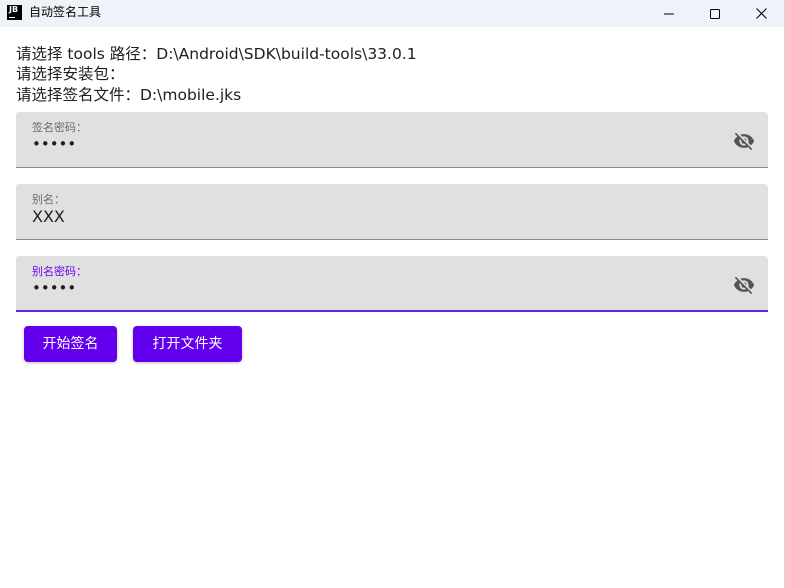  Describe the element at coordinates (54, 288) in the screenshot. I see `alias-password-value: •••••` at that location.